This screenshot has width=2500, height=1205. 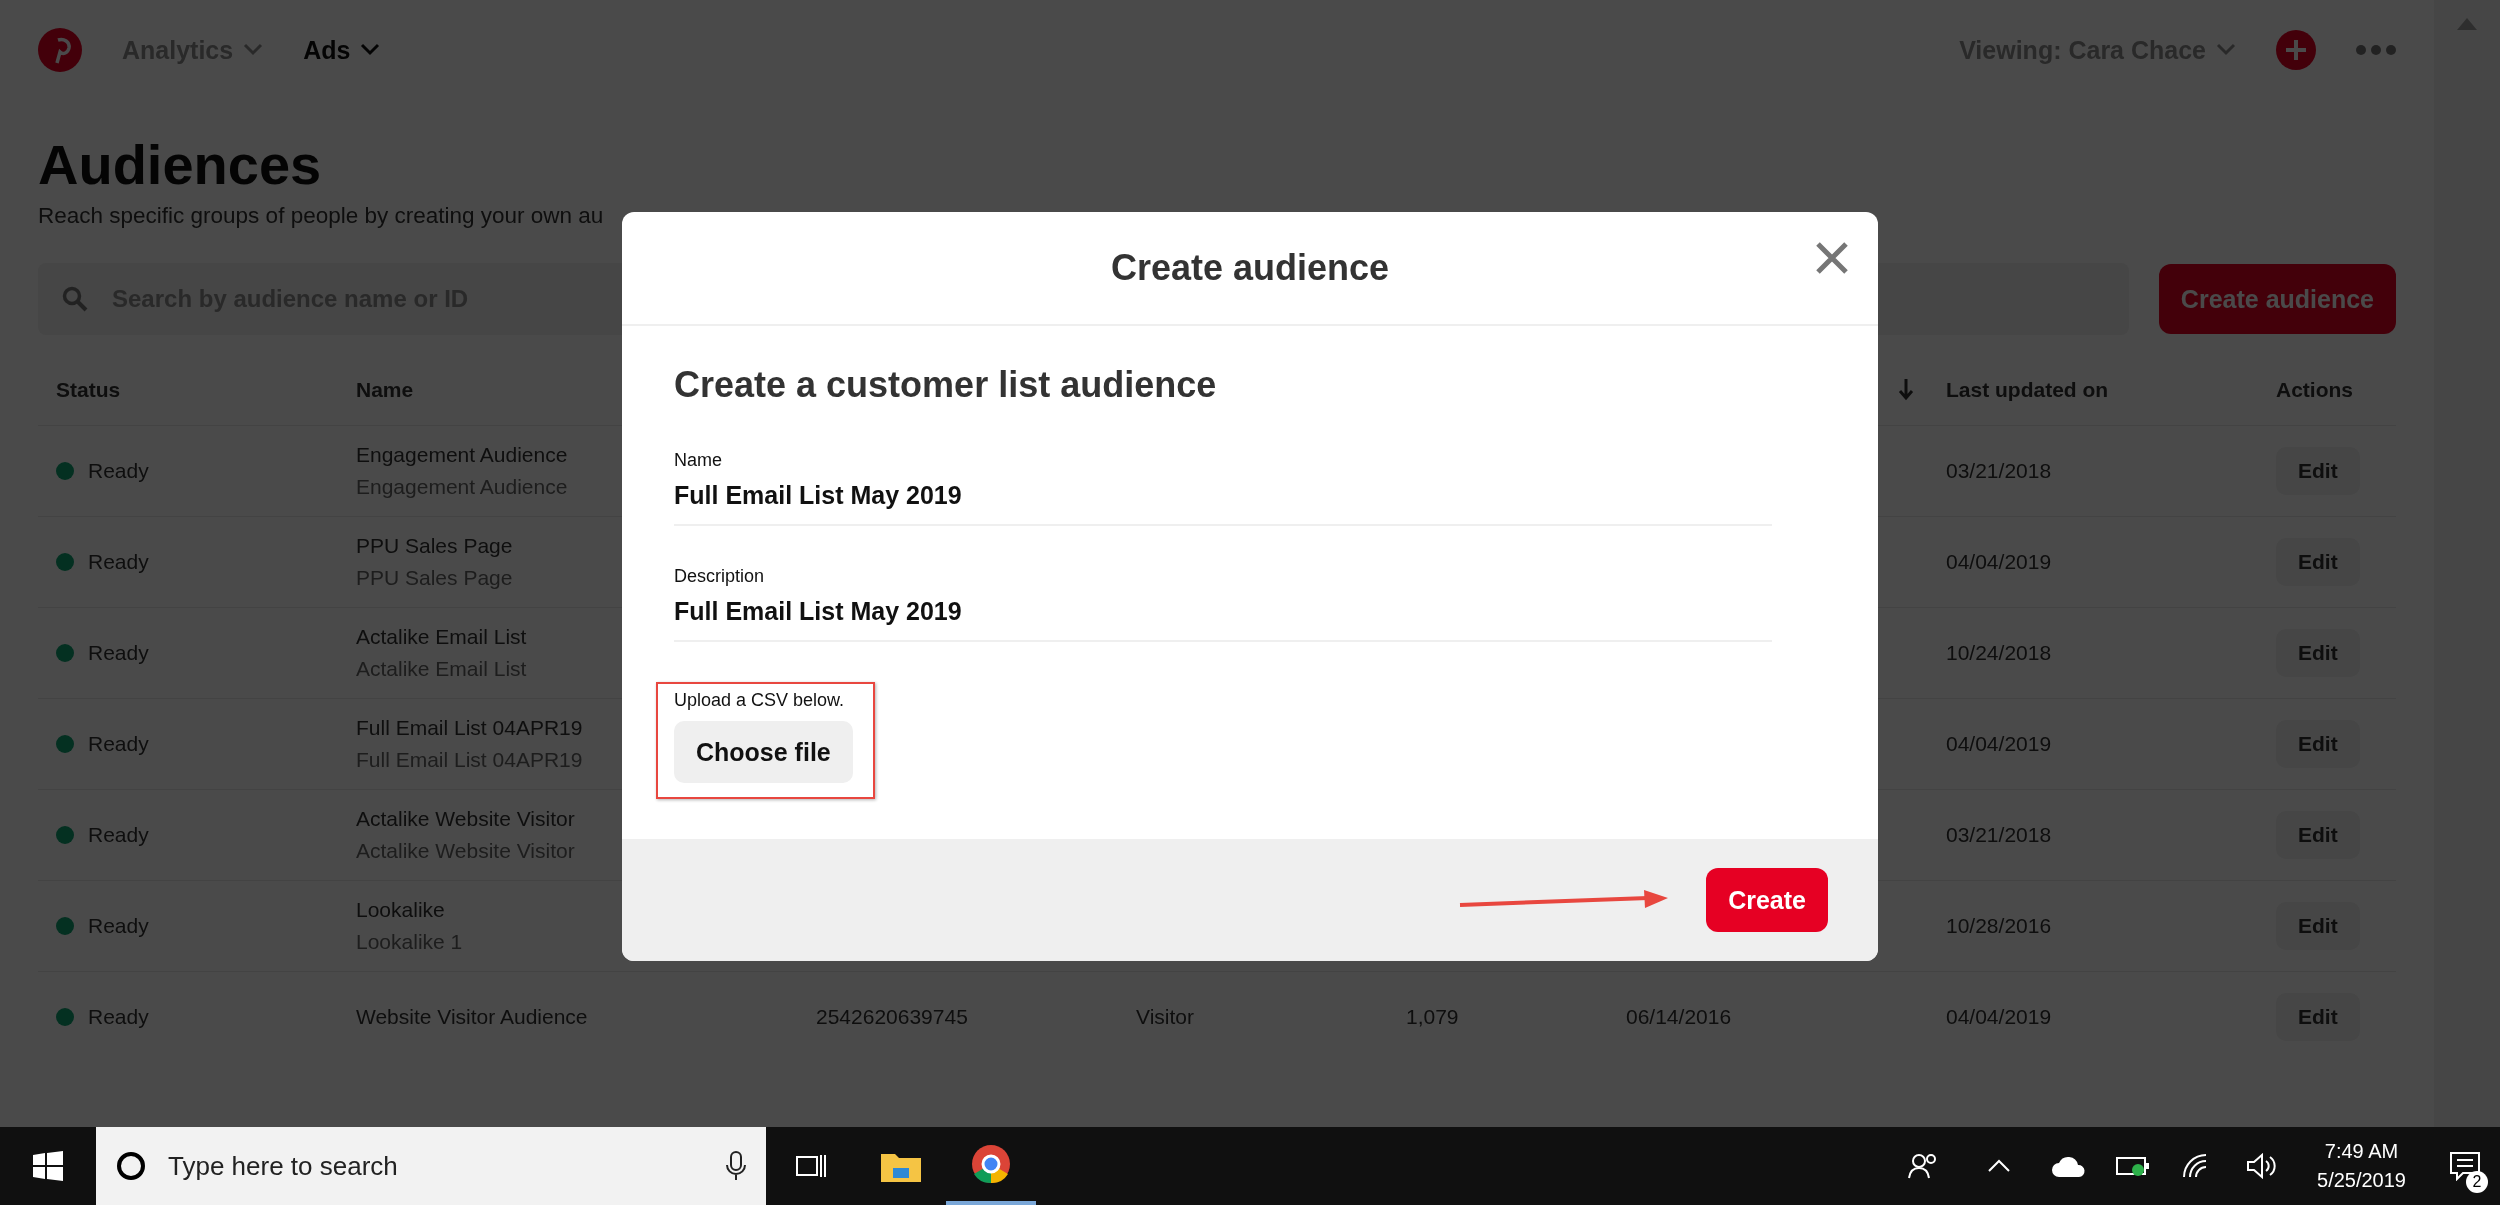 What do you see at coordinates (1679, 1017) in the screenshot?
I see `table-cell: 06/14/2016` at bounding box center [1679, 1017].